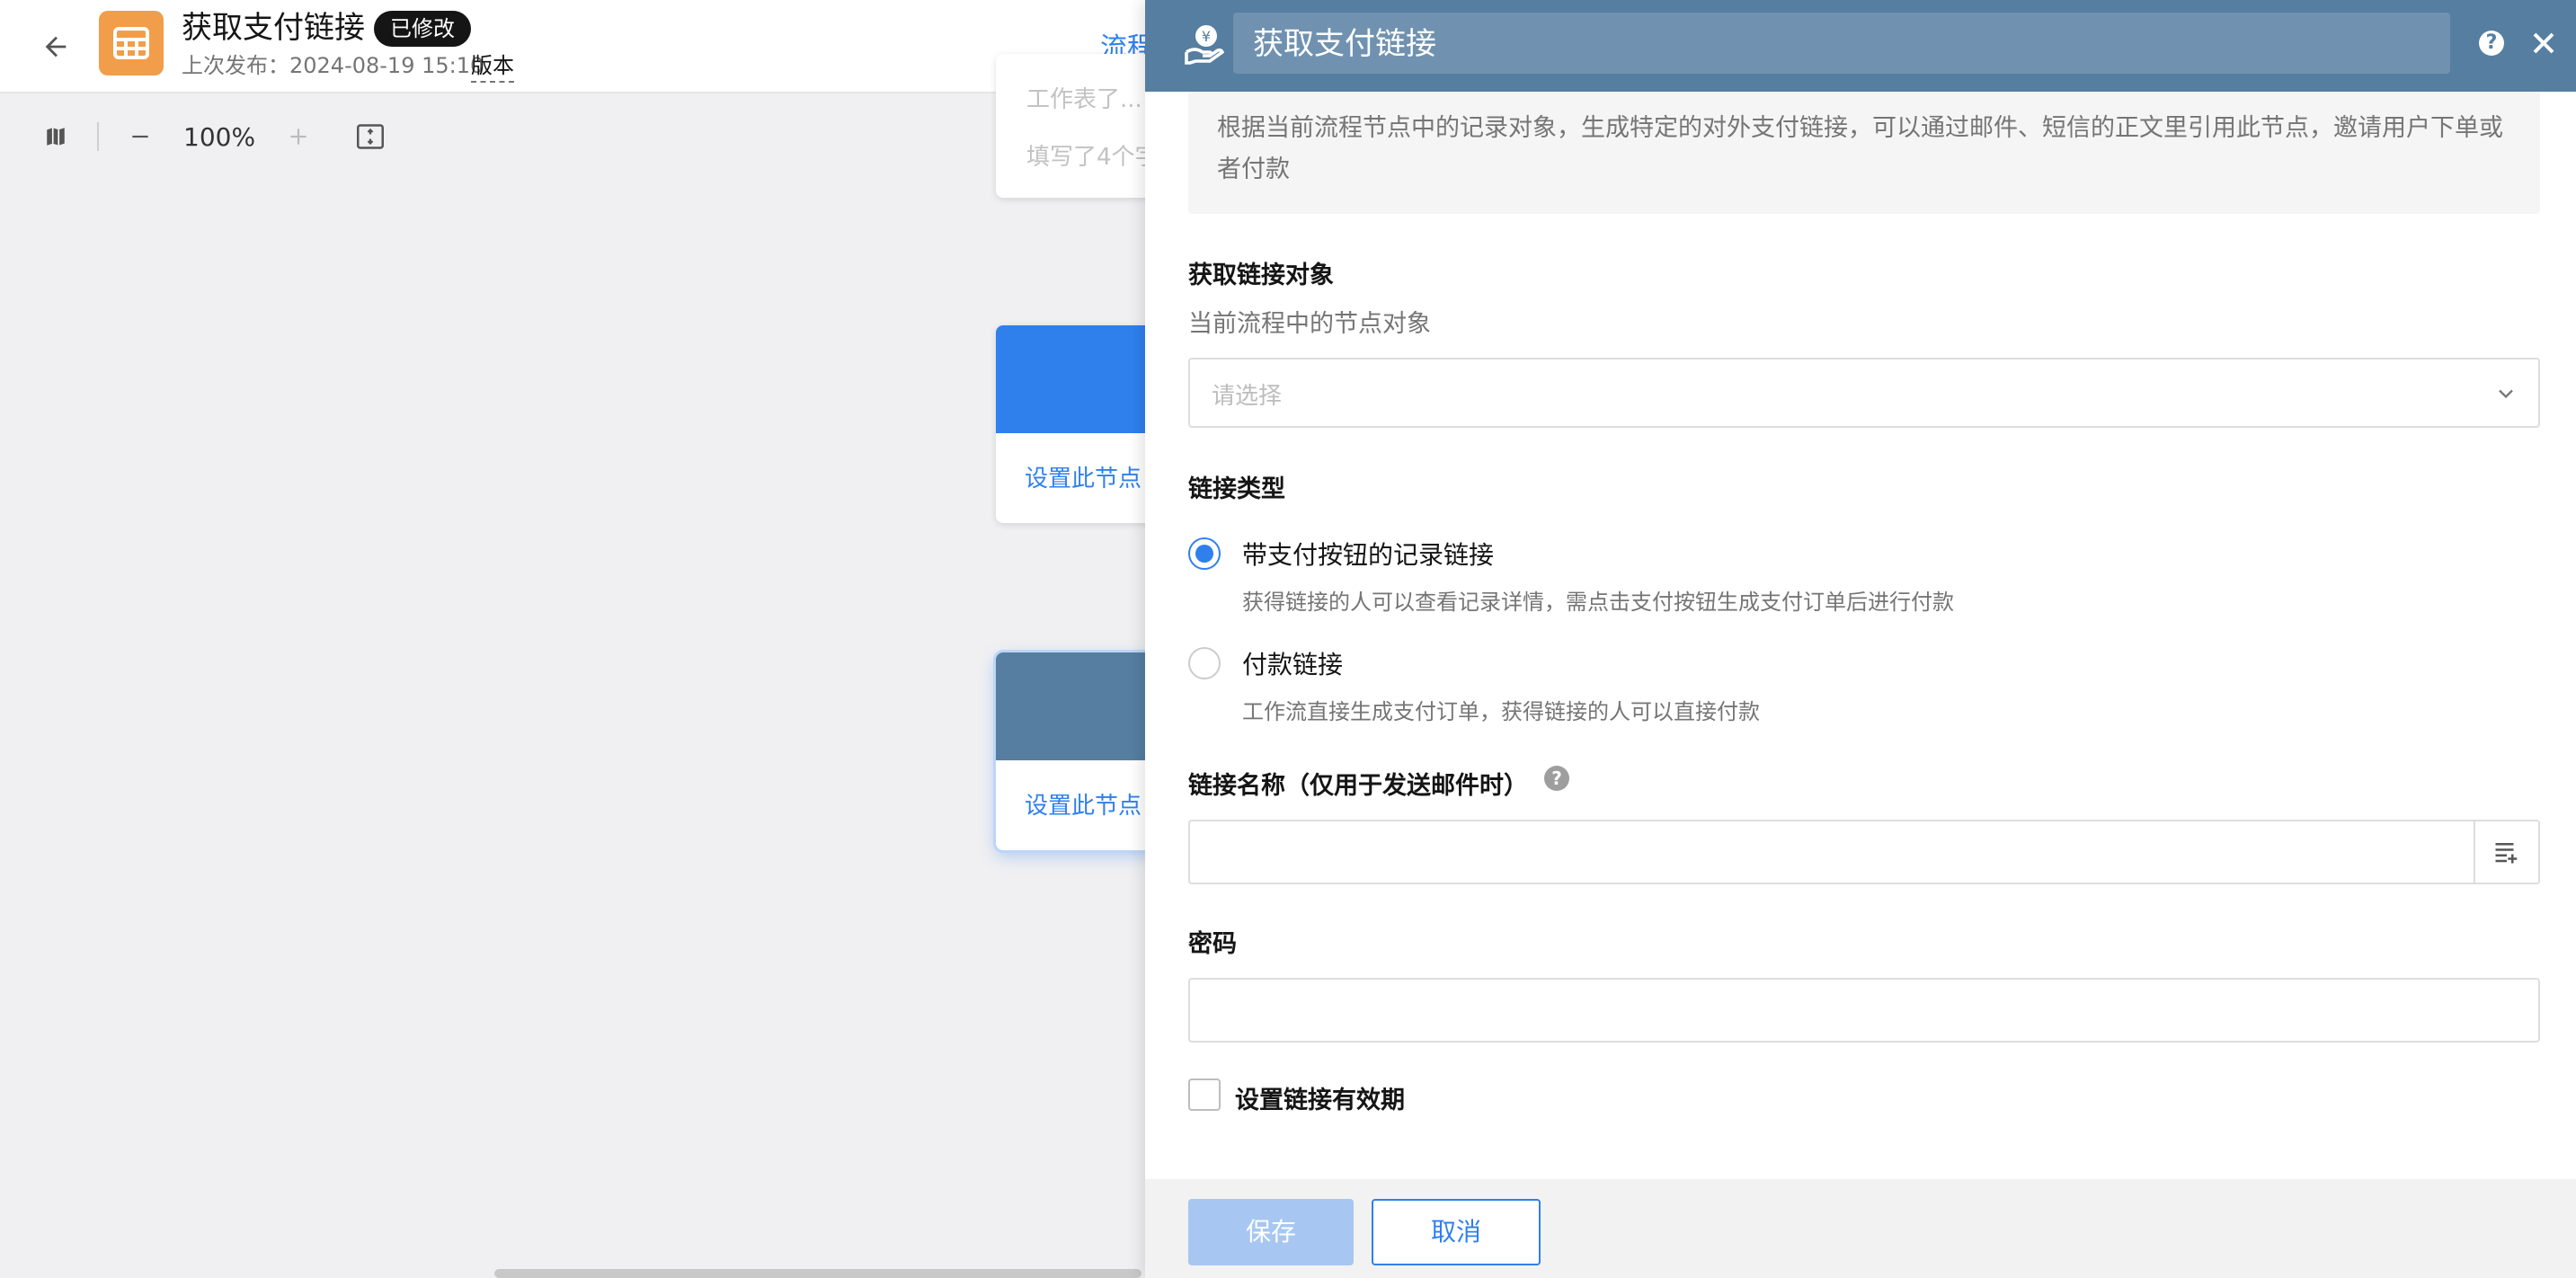 Image resolution: width=2576 pixels, height=1278 pixels. Describe the element at coordinates (1598, 603) in the screenshot. I see `radio-description: 获得链接的人可以查看记录详情，需点击支付按钮生成支付订单后进行付款` at that location.